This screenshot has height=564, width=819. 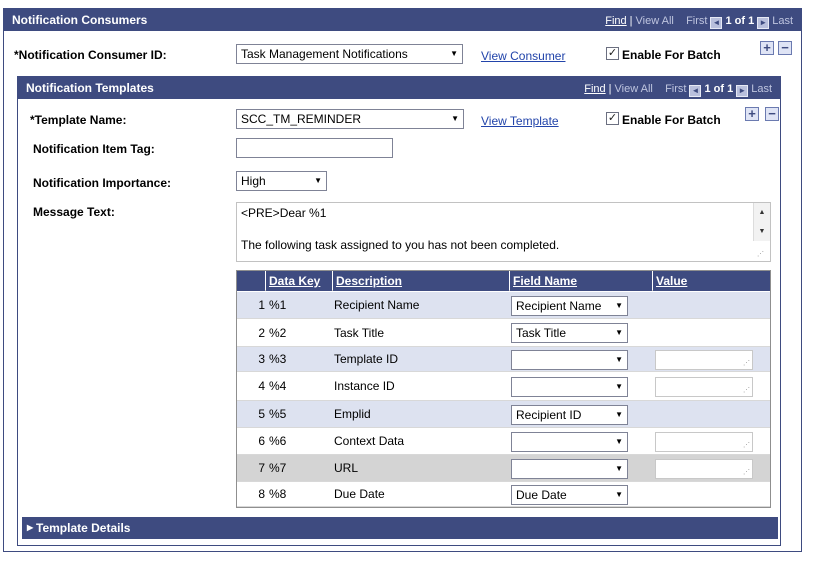 What do you see at coordinates (346, 468) in the screenshot?
I see `row-description: URL` at bounding box center [346, 468].